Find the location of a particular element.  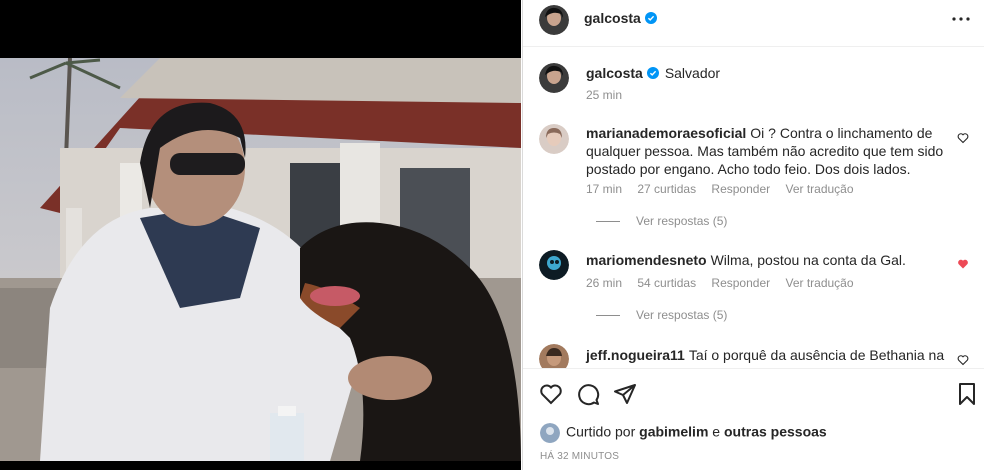

post-header: galcosta is located at coordinates (753, 23).